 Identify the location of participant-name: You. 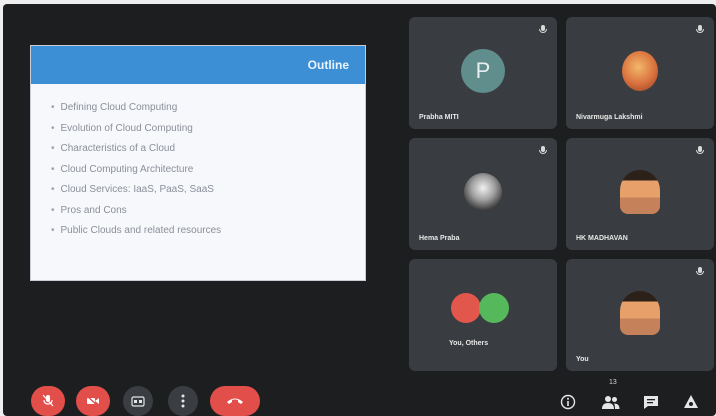
(582, 359).